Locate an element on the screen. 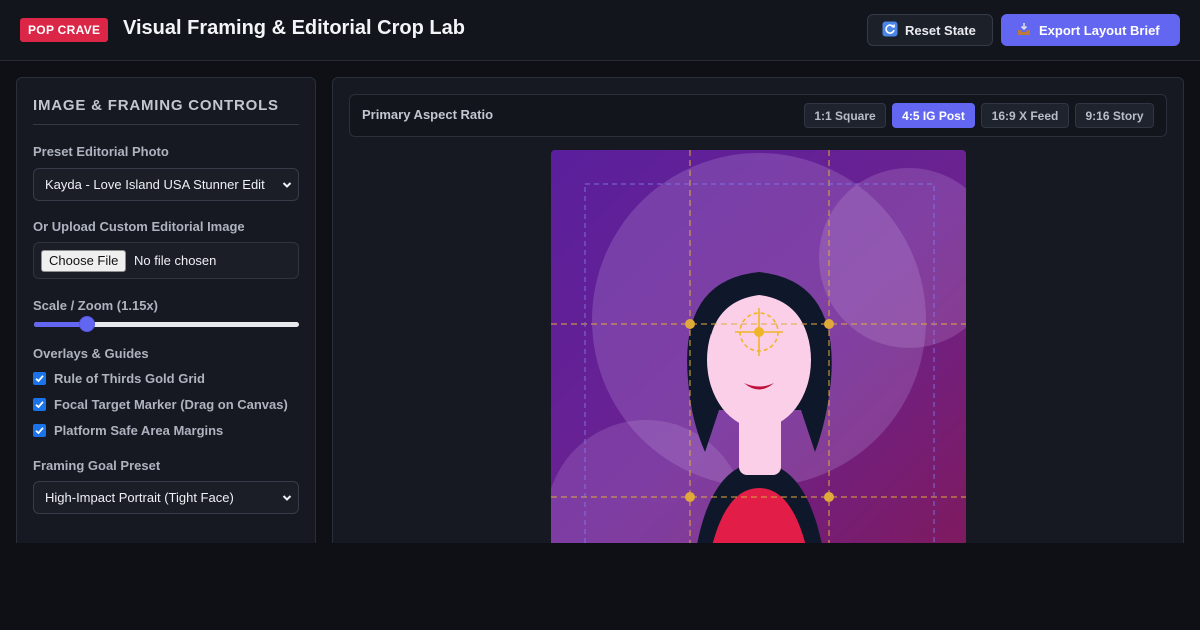 The height and width of the screenshot is (630, 1200). sidebar-divider is located at coordinates (166, 124).